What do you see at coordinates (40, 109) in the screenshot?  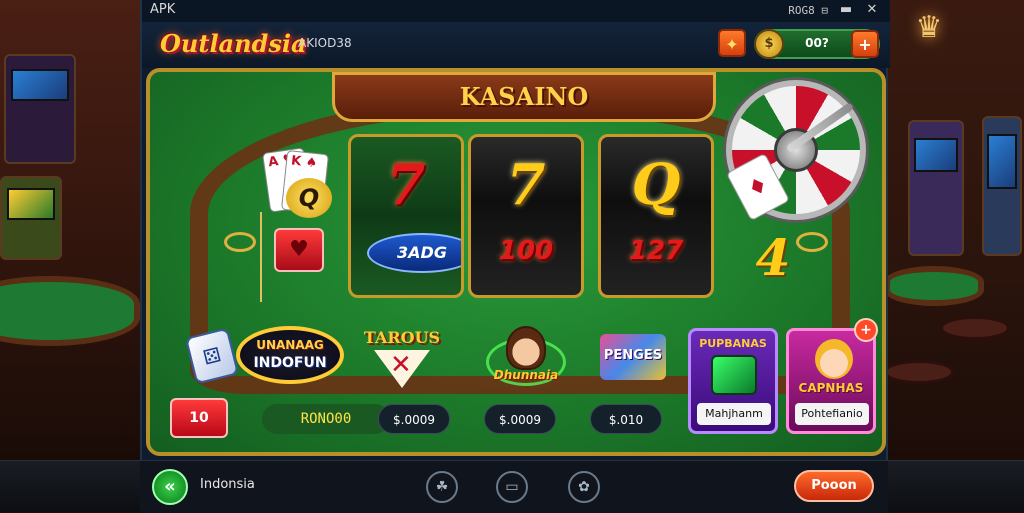 I see `arcade-machine-left` at bounding box center [40, 109].